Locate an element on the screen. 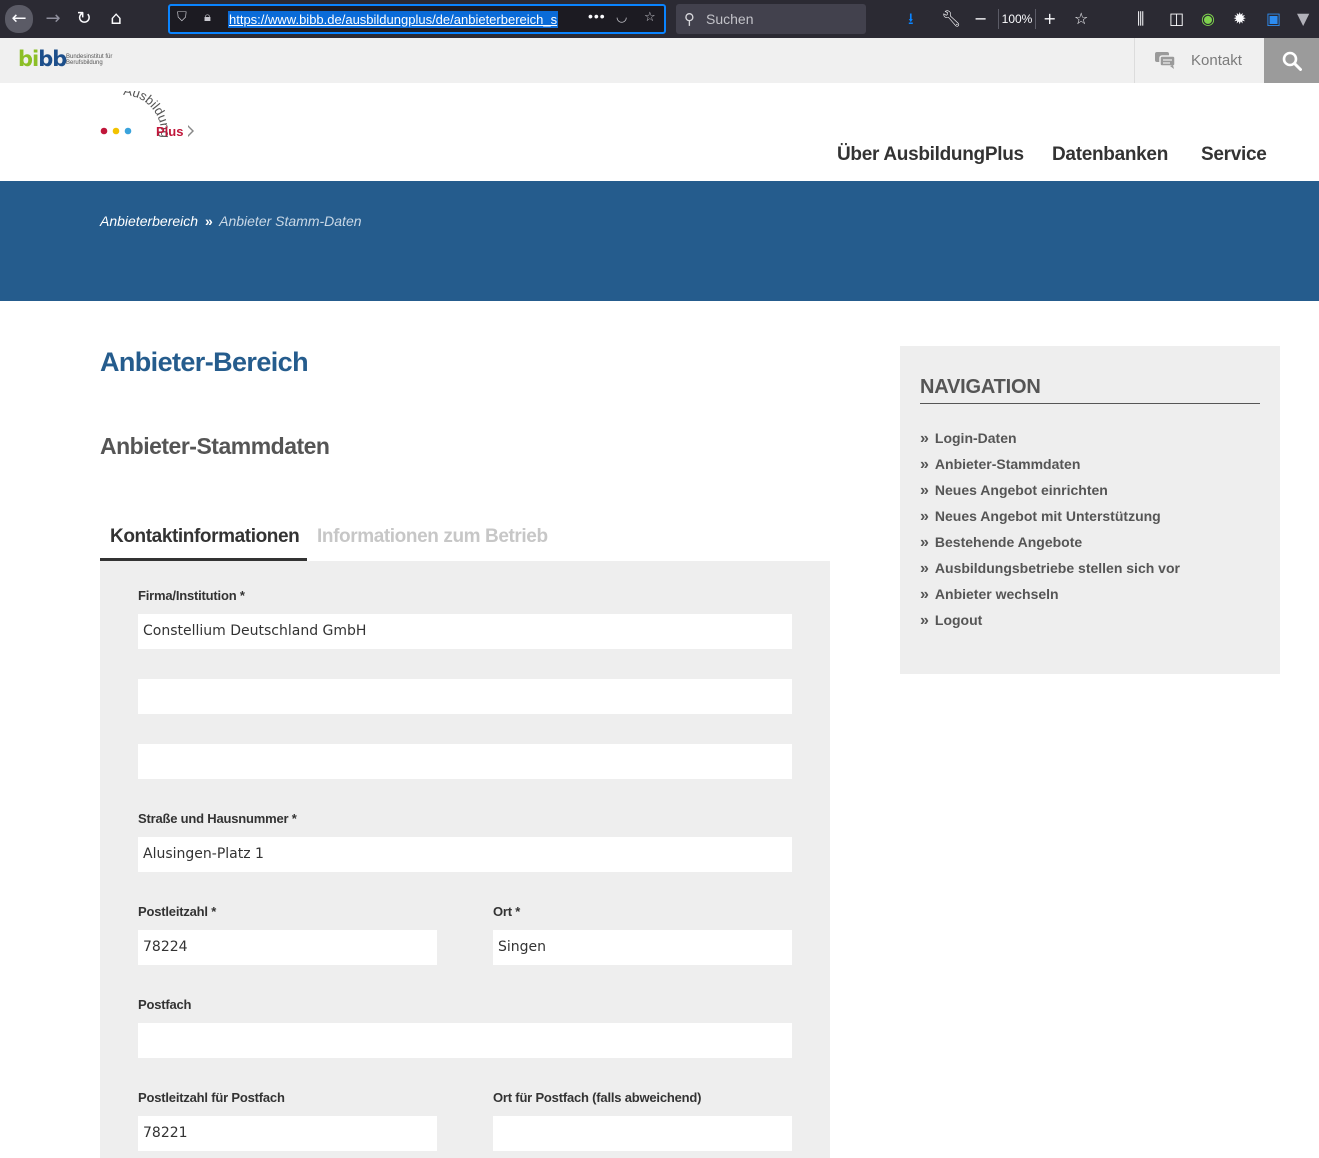 The height and width of the screenshot is (1158, 1319). sidebar-item-bestehende-angebote: » Bestehende Angebote is located at coordinates (1050, 547).